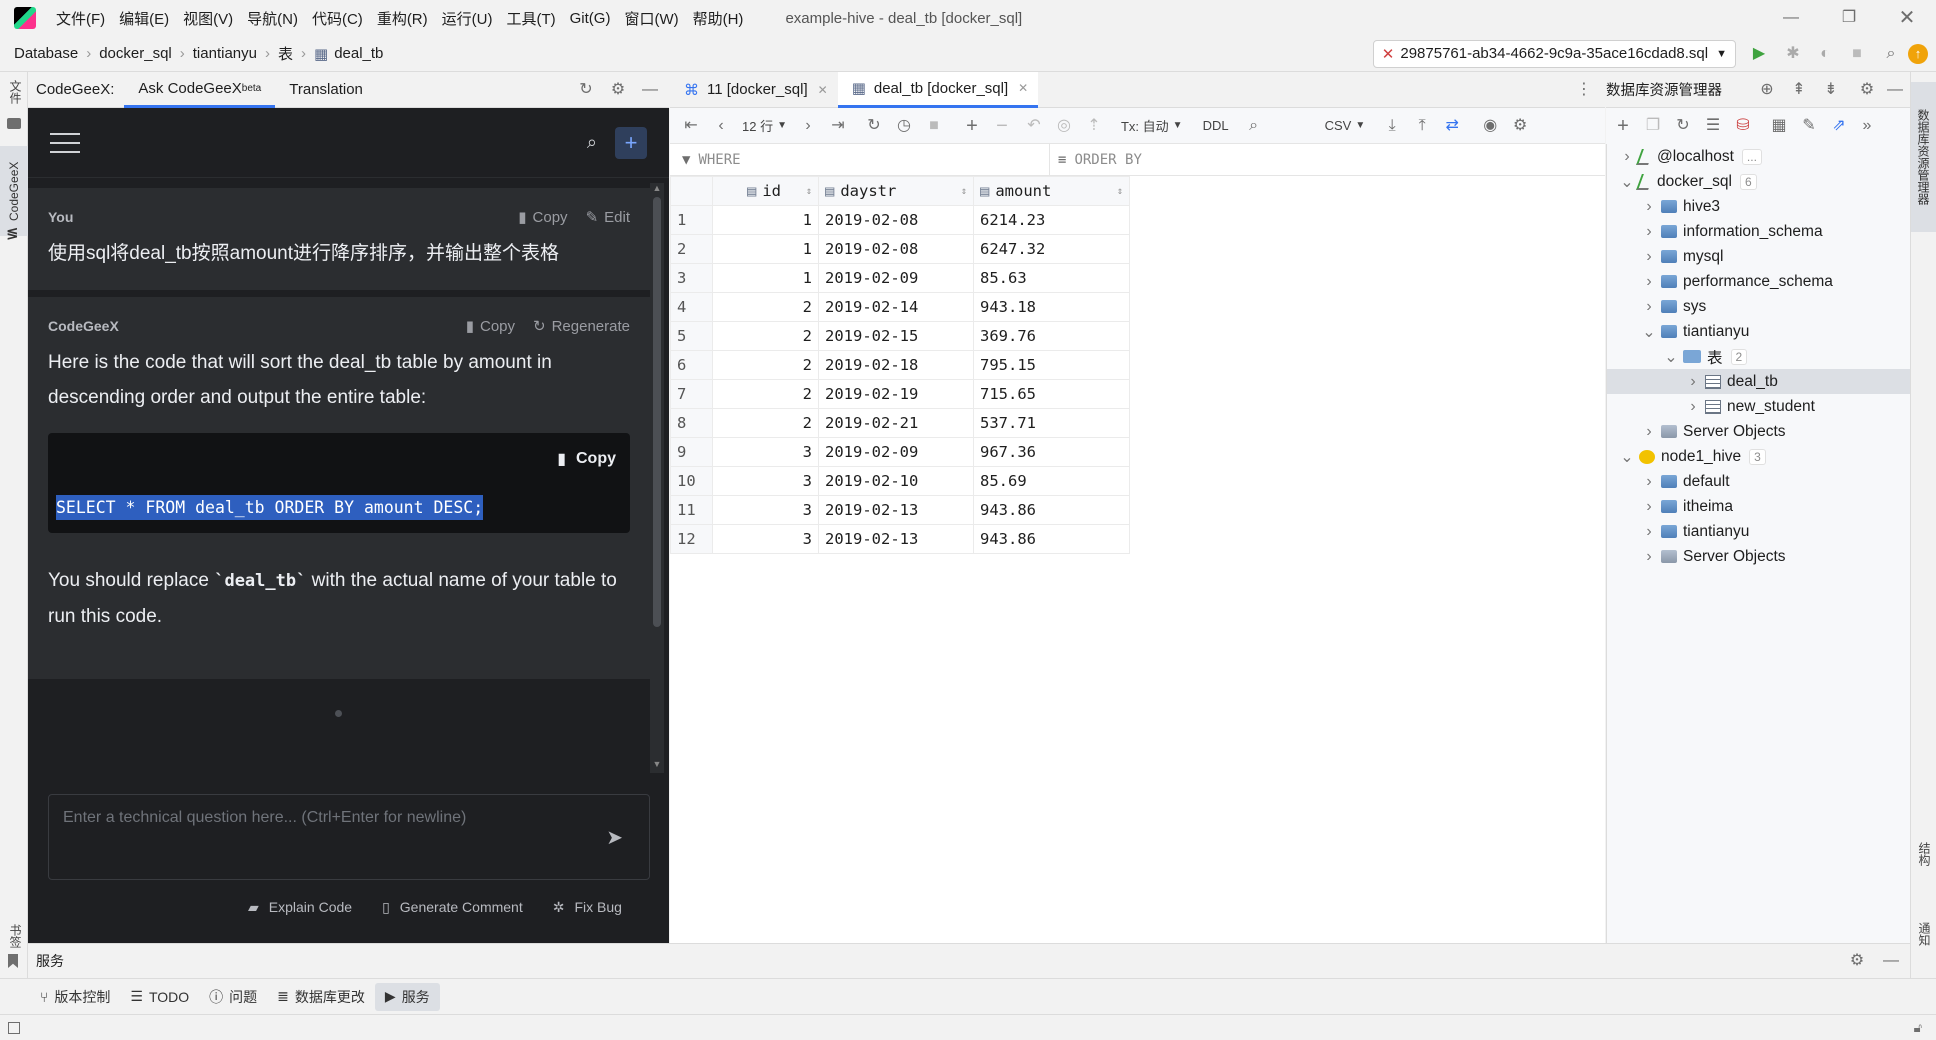  Describe the element at coordinates (1051, 423) in the screenshot. I see `cell-amount: 537.71` at that location.